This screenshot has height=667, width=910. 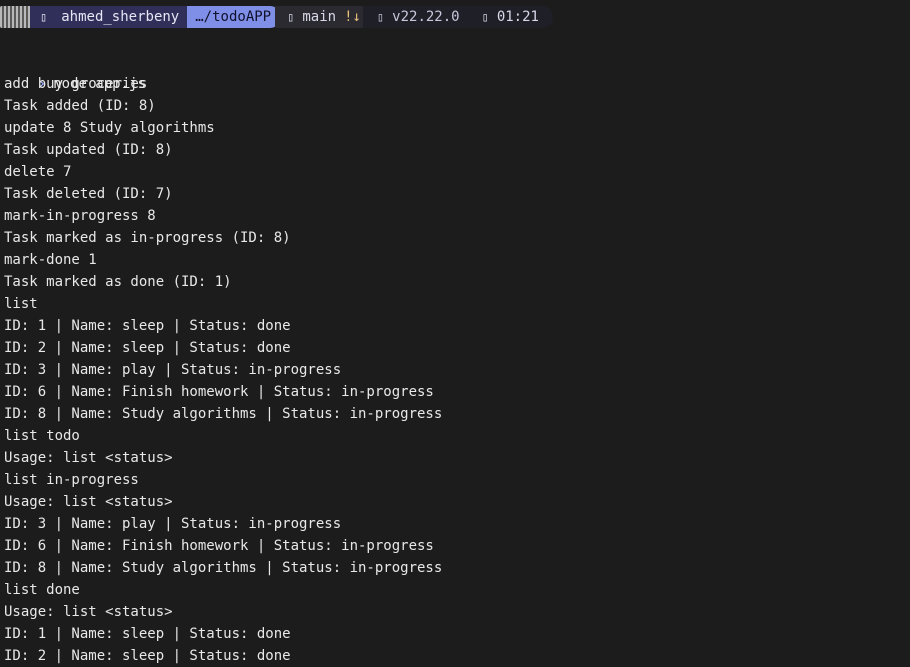 What do you see at coordinates (147, 238) in the screenshot?
I see `output-line: Task marked as in-progress (ID: 8)` at bounding box center [147, 238].